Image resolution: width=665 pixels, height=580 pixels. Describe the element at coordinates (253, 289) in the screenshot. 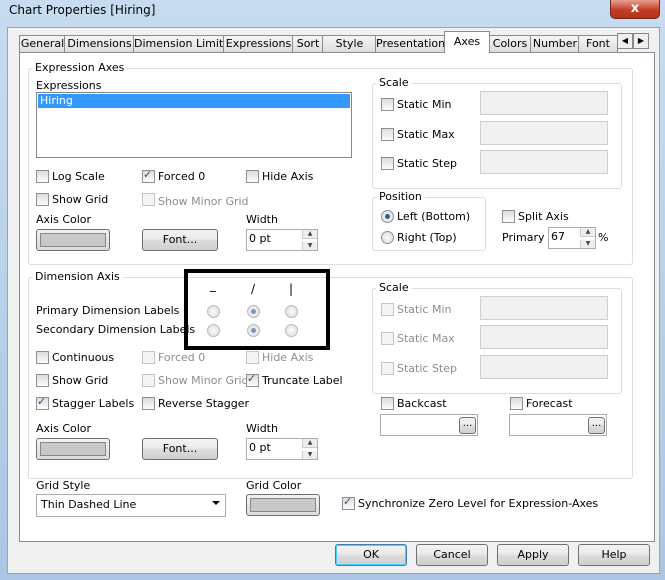

I see `diagonal-orientation-symbol: /` at that location.